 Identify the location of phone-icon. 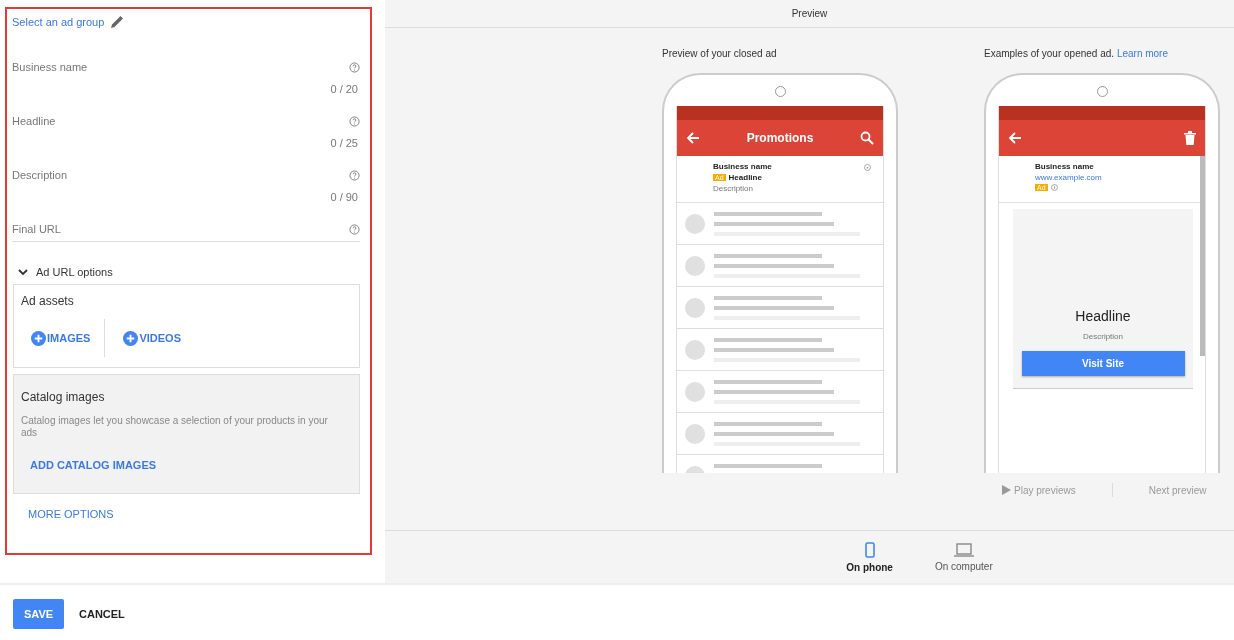
(869, 549).